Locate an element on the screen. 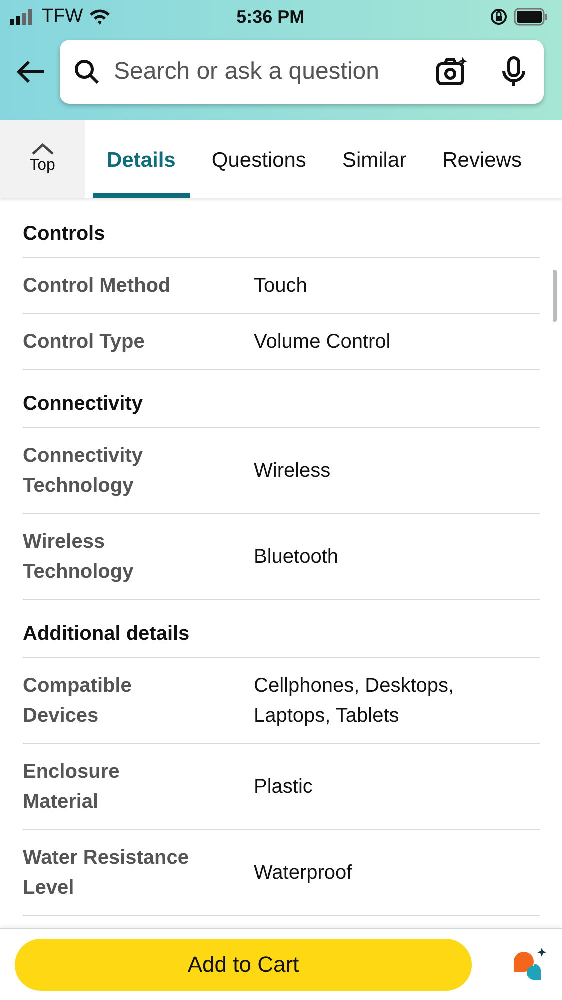 This screenshot has height=1000, width=562. chevron-up-icon is located at coordinates (43, 149).